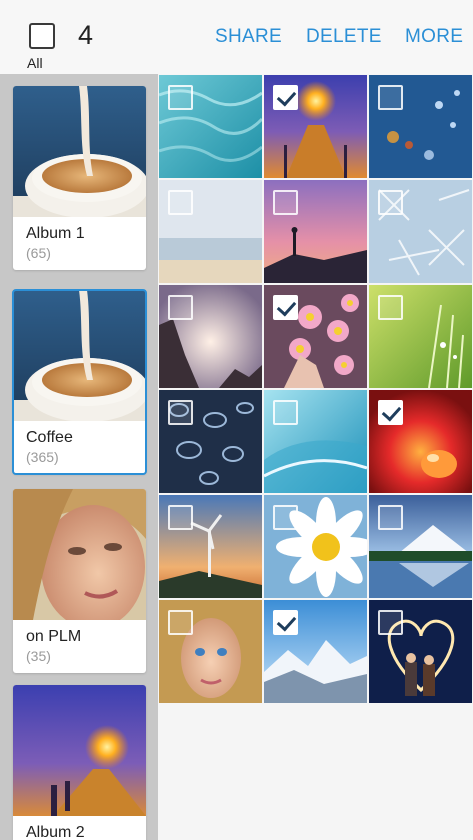 Image resolution: width=473 pixels, height=840 pixels. I want to click on delete-button: DELETE, so click(344, 37).